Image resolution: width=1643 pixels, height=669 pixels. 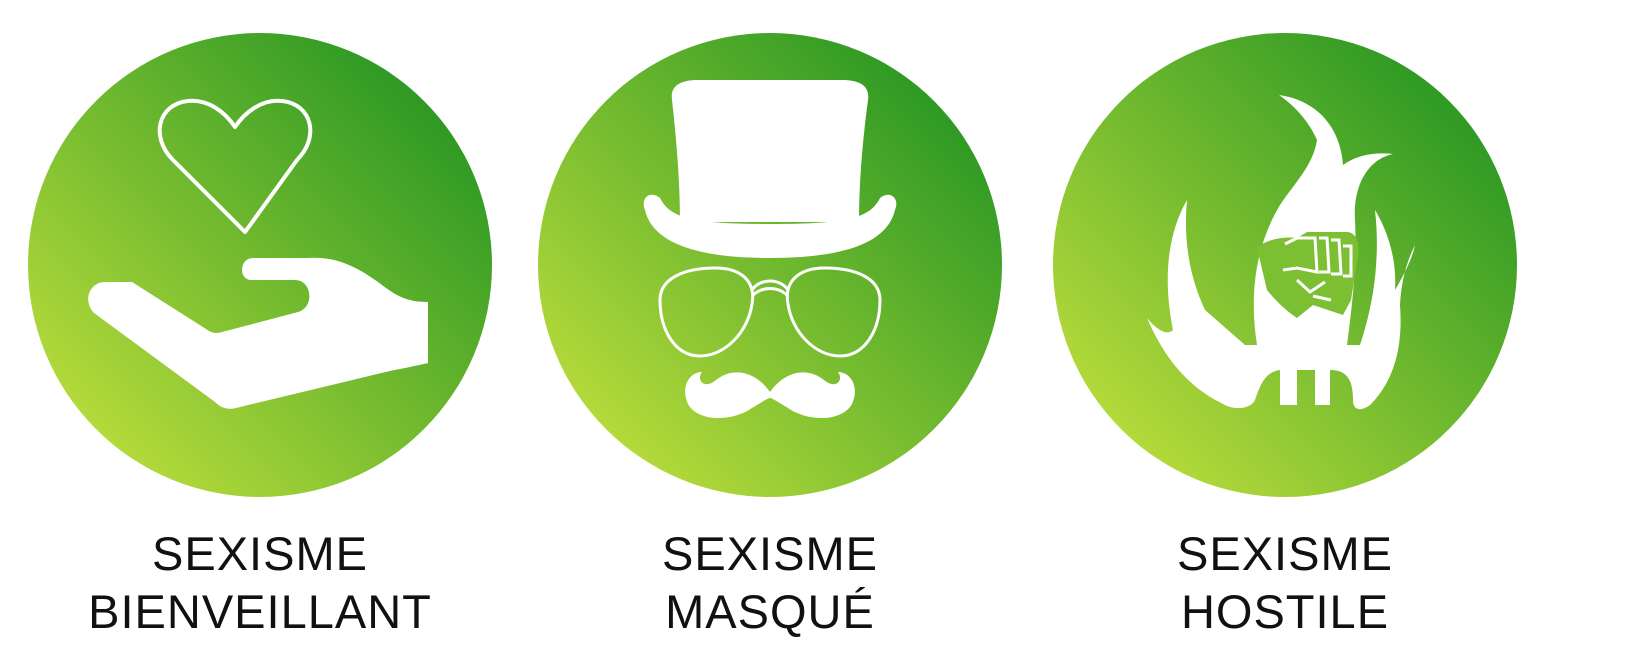 What do you see at coordinates (1285, 583) in the screenshot?
I see `caption-hostile: SEXISME HOSTILE` at bounding box center [1285, 583].